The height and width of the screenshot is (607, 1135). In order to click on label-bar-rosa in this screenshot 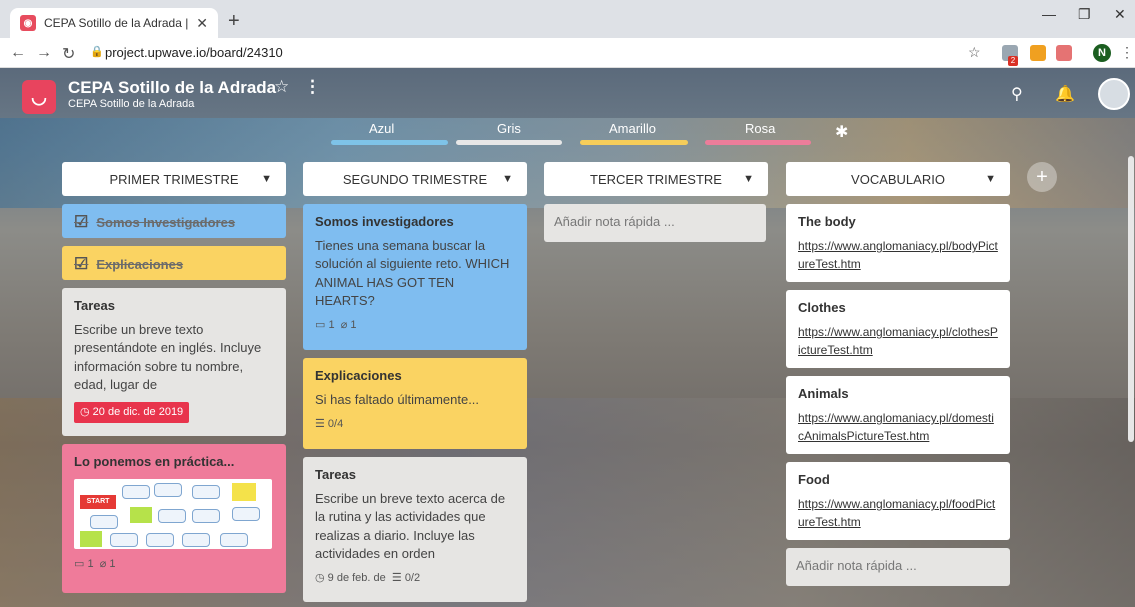, I will do `click(758, 142)`.